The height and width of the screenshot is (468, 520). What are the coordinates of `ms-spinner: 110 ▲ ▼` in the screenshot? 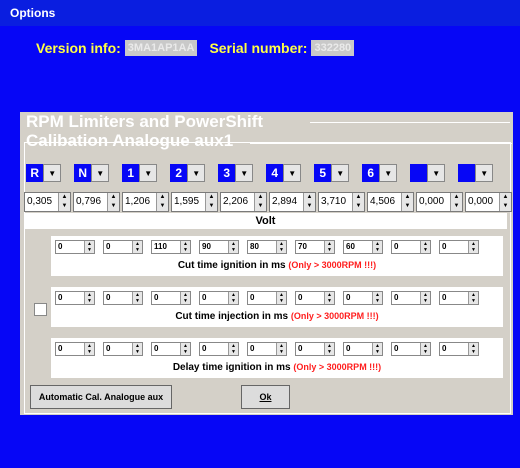 It's located at (171, 247).